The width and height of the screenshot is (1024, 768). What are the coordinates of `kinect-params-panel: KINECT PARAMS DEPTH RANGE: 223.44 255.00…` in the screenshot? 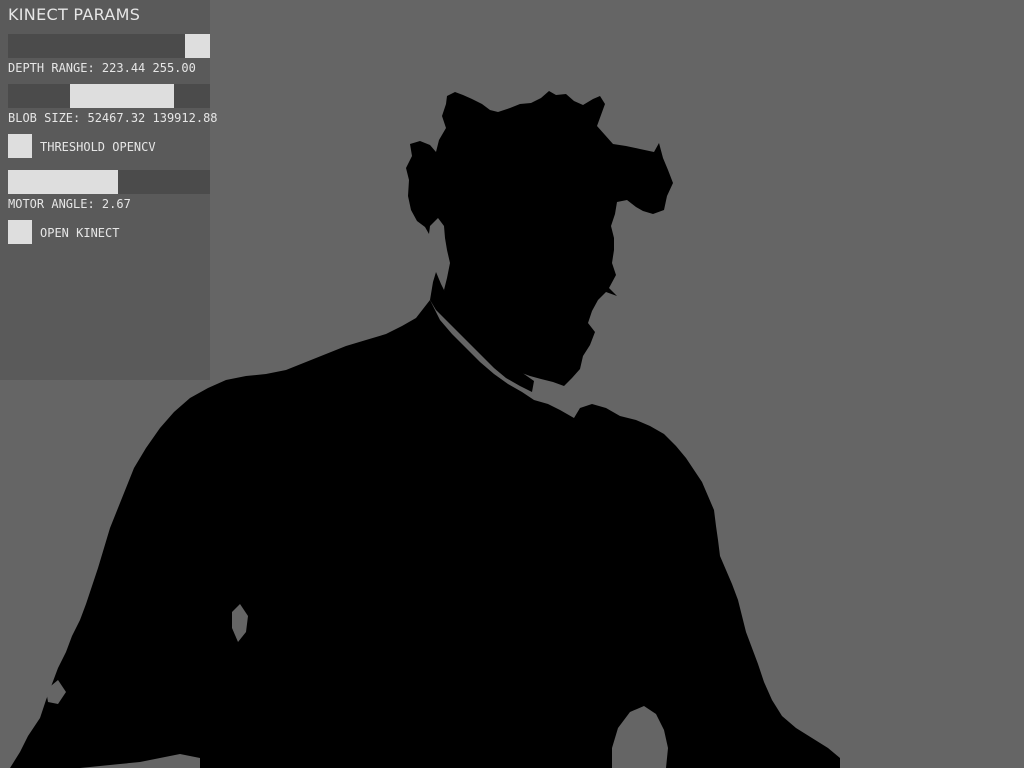 It's located at (109, 190).